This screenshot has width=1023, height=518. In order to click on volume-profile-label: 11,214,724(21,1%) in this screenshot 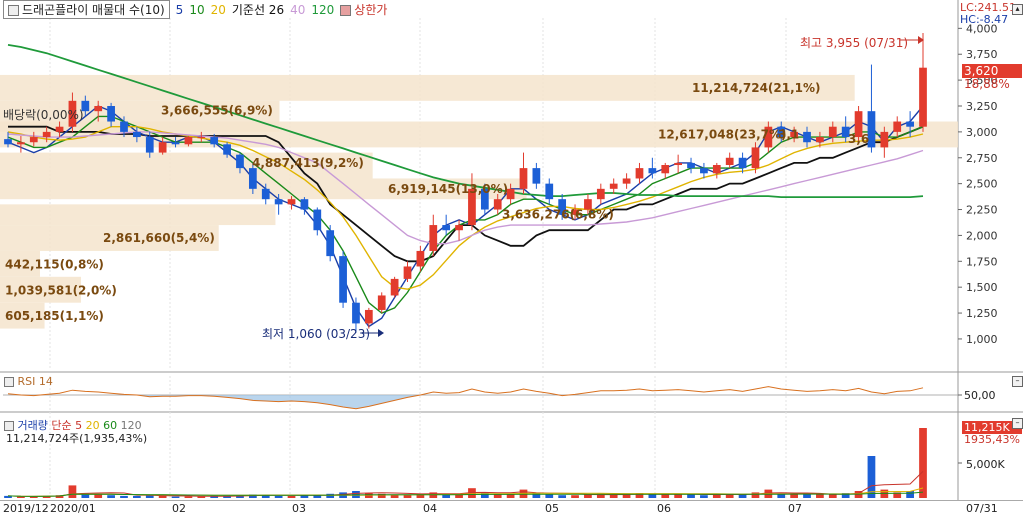, I will do `click(756, 88)`.